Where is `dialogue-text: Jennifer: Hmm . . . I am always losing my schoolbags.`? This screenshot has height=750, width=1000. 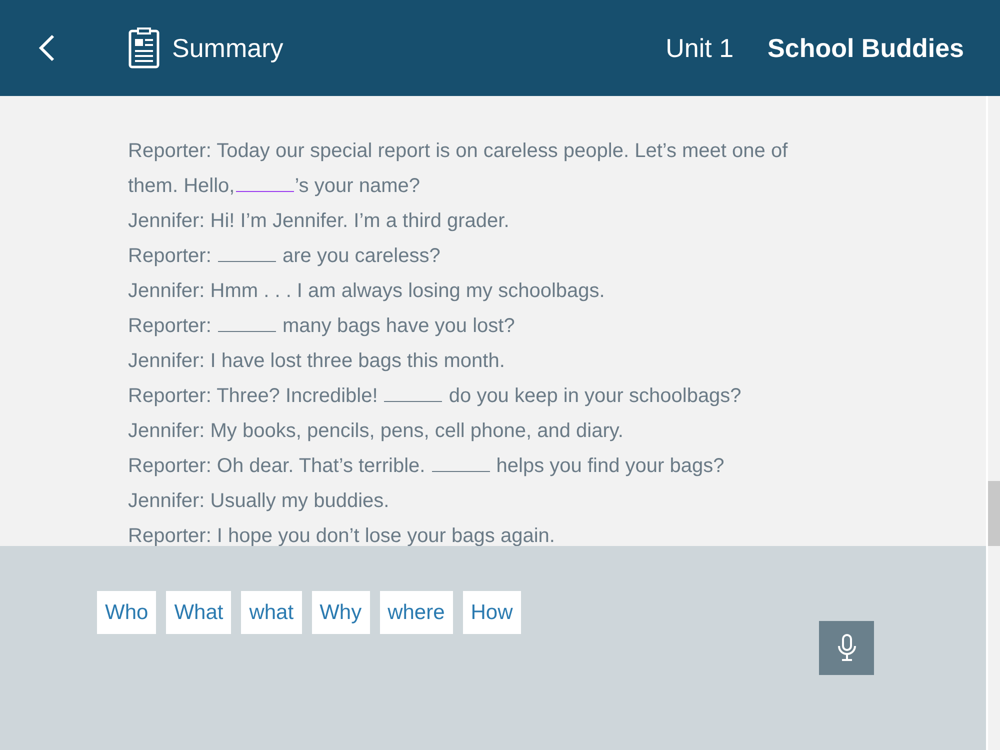 dialogue-text: Jennifer: Hmm . . . I am always losing my schoolbags. is located at coordinates (366, 291).